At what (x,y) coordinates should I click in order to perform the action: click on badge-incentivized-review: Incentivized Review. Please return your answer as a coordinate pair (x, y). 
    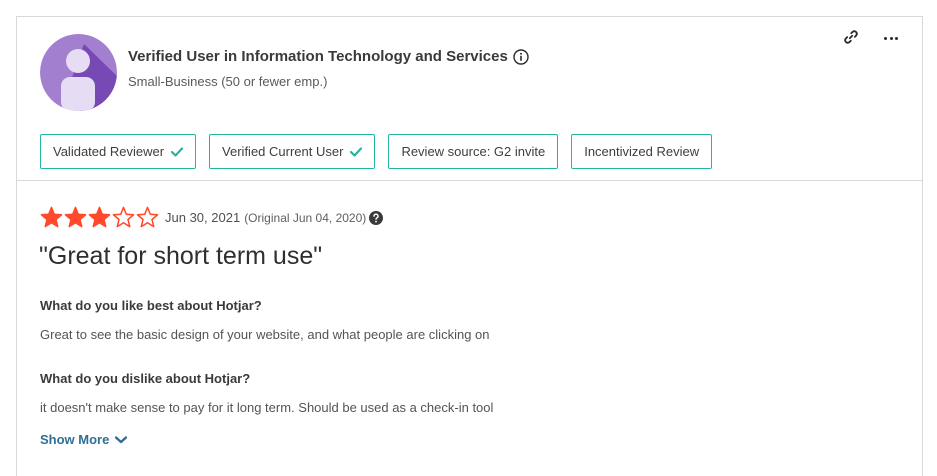
    Looking at the image, I should click on (642, 151).